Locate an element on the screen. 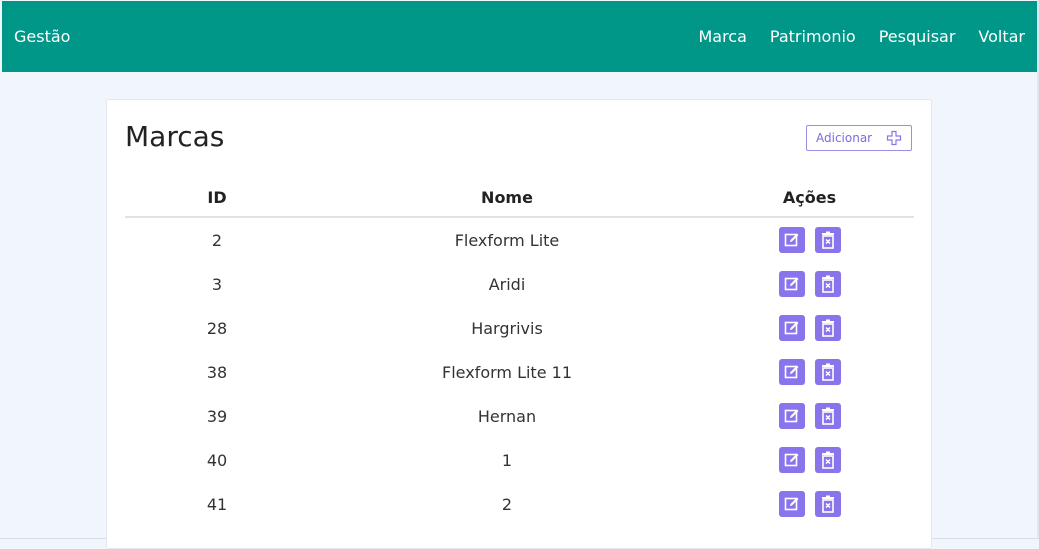  column-header-nome: Nome is located at coordinates (507, 198).